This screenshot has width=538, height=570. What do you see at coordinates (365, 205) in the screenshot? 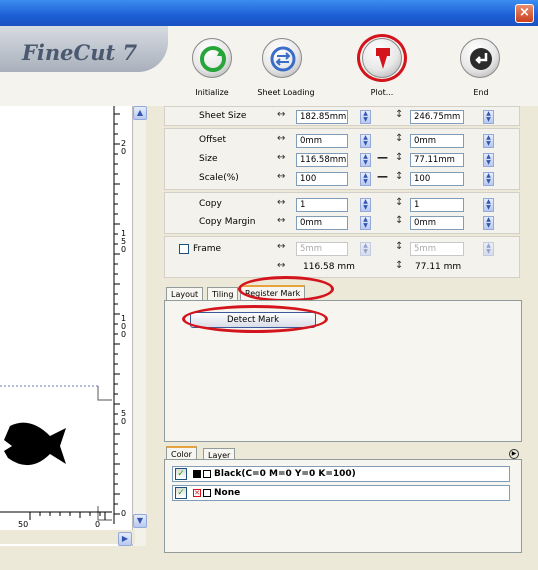
I see `copy-x-spinner: ▲ ▼` at bounding box center [365, 205].